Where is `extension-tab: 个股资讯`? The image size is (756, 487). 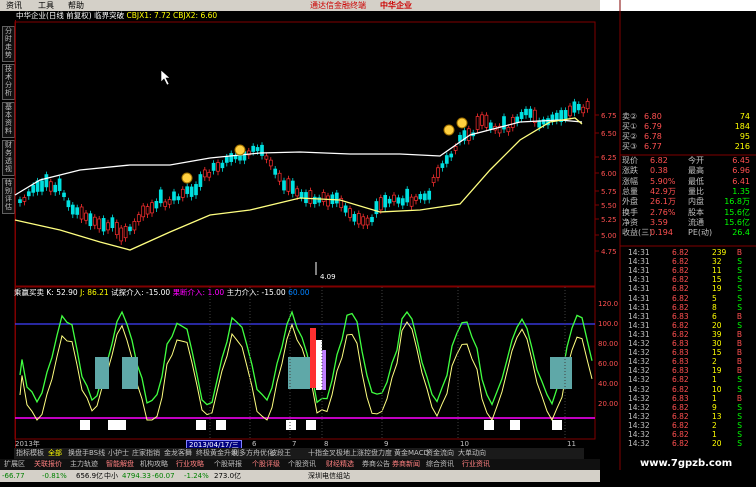
extension-tab: 个股资讯 is located at coordinates (302, 464).